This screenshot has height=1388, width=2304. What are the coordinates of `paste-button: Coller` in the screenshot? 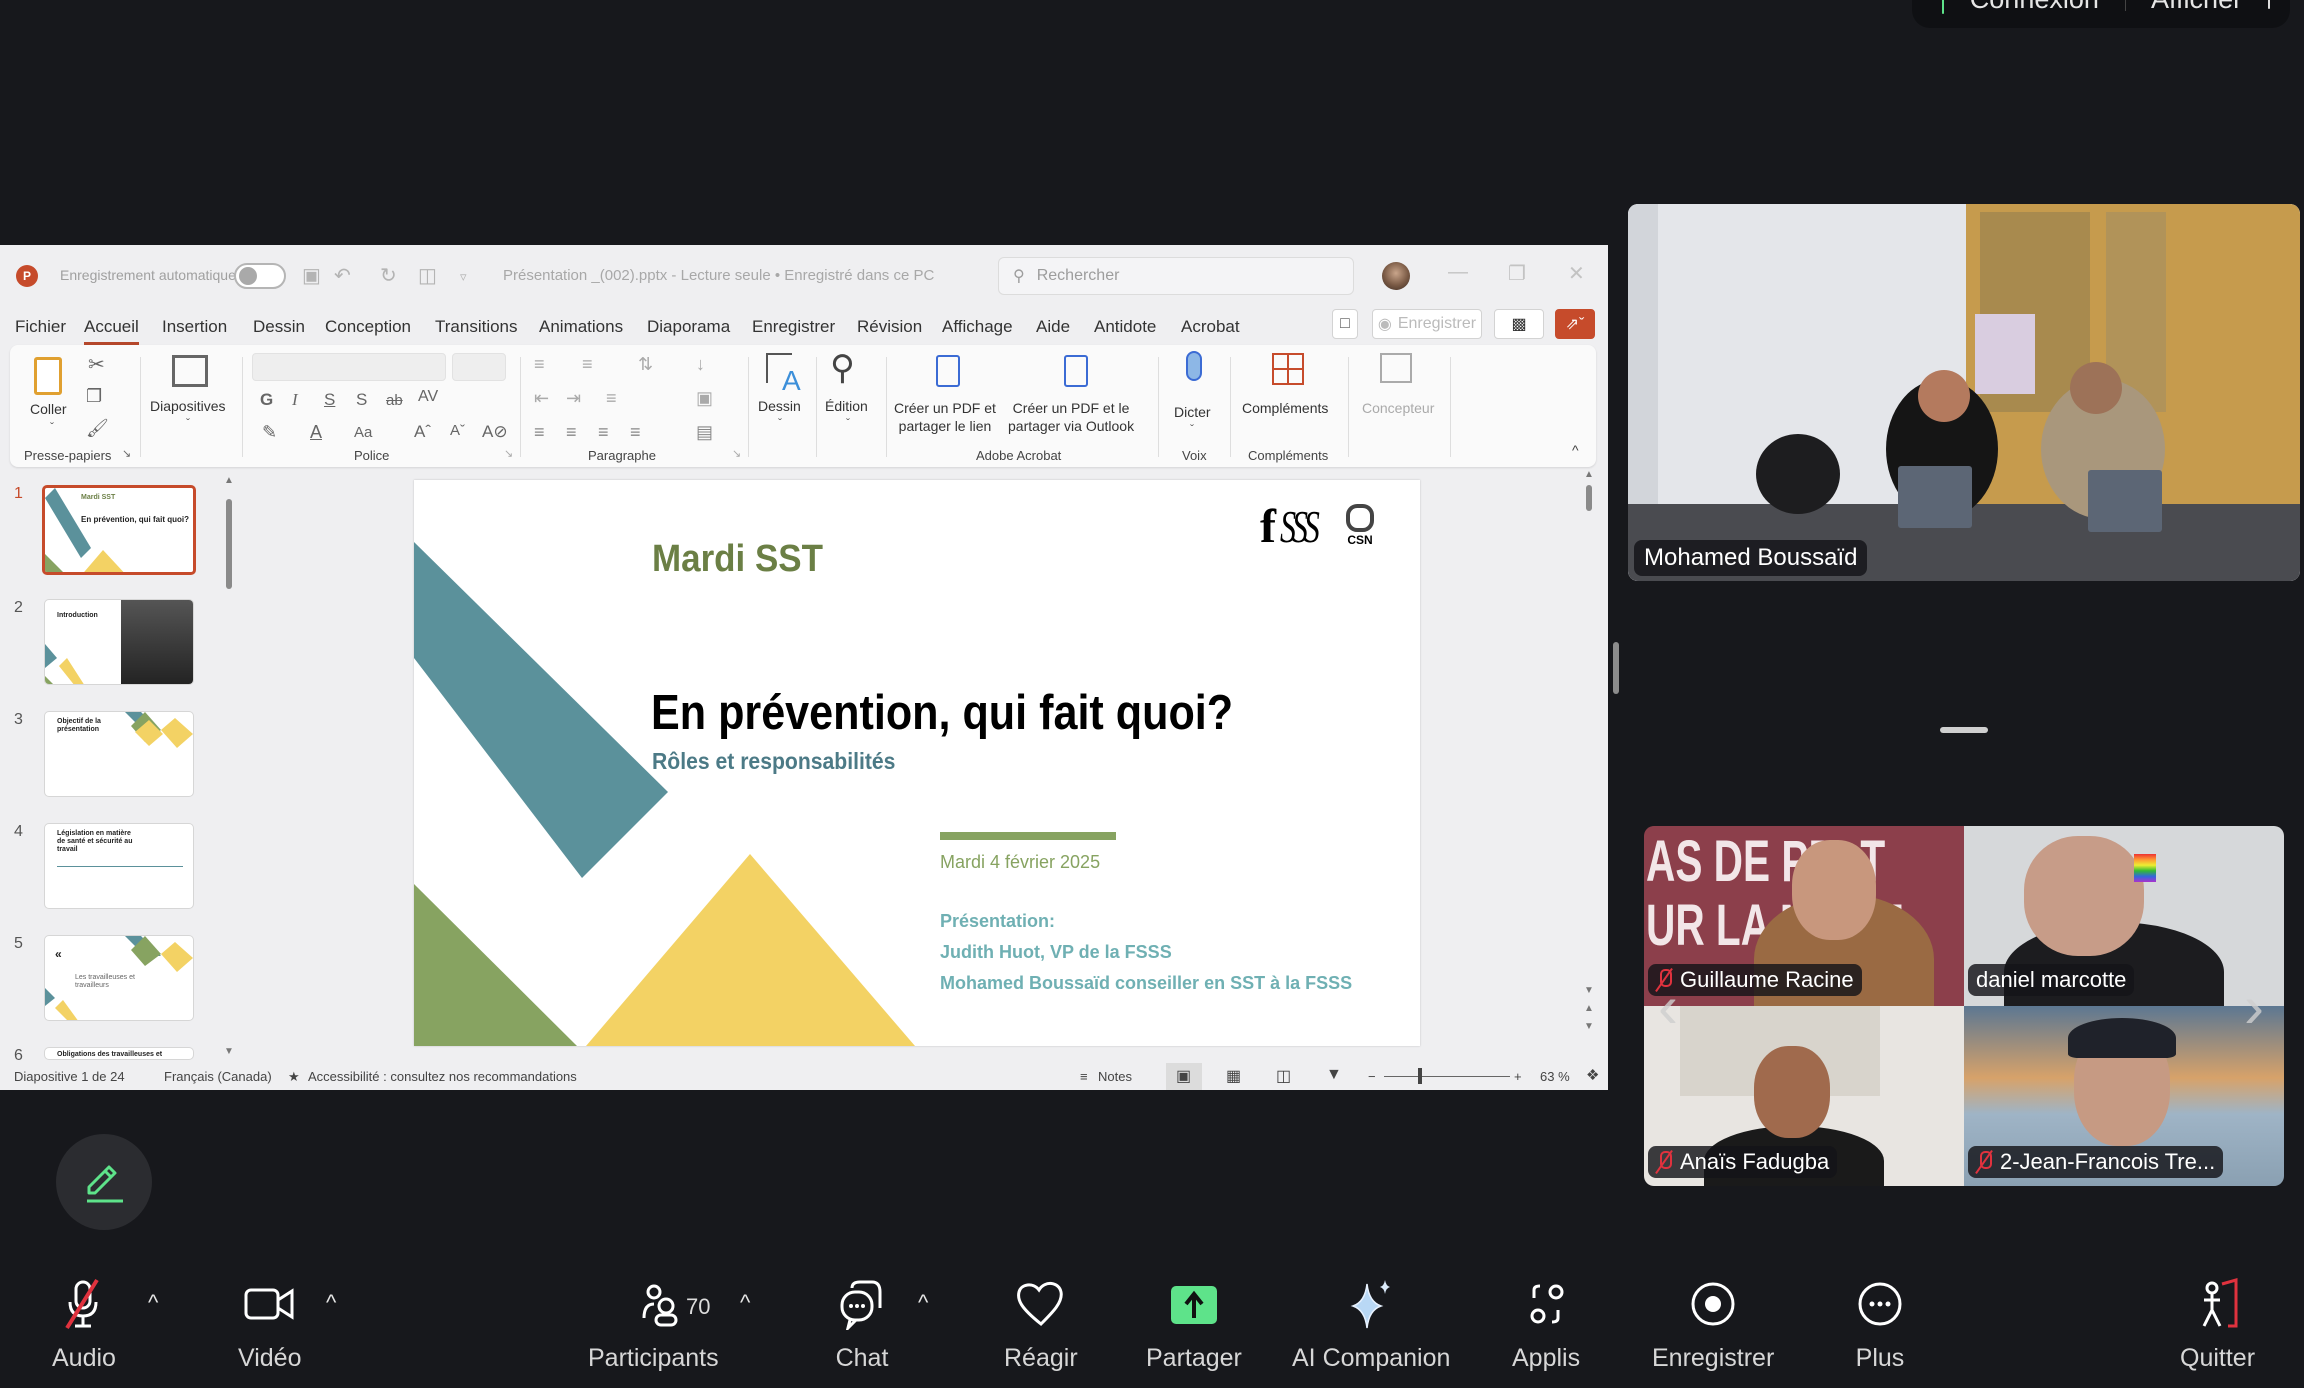 It's located at (48, 409).